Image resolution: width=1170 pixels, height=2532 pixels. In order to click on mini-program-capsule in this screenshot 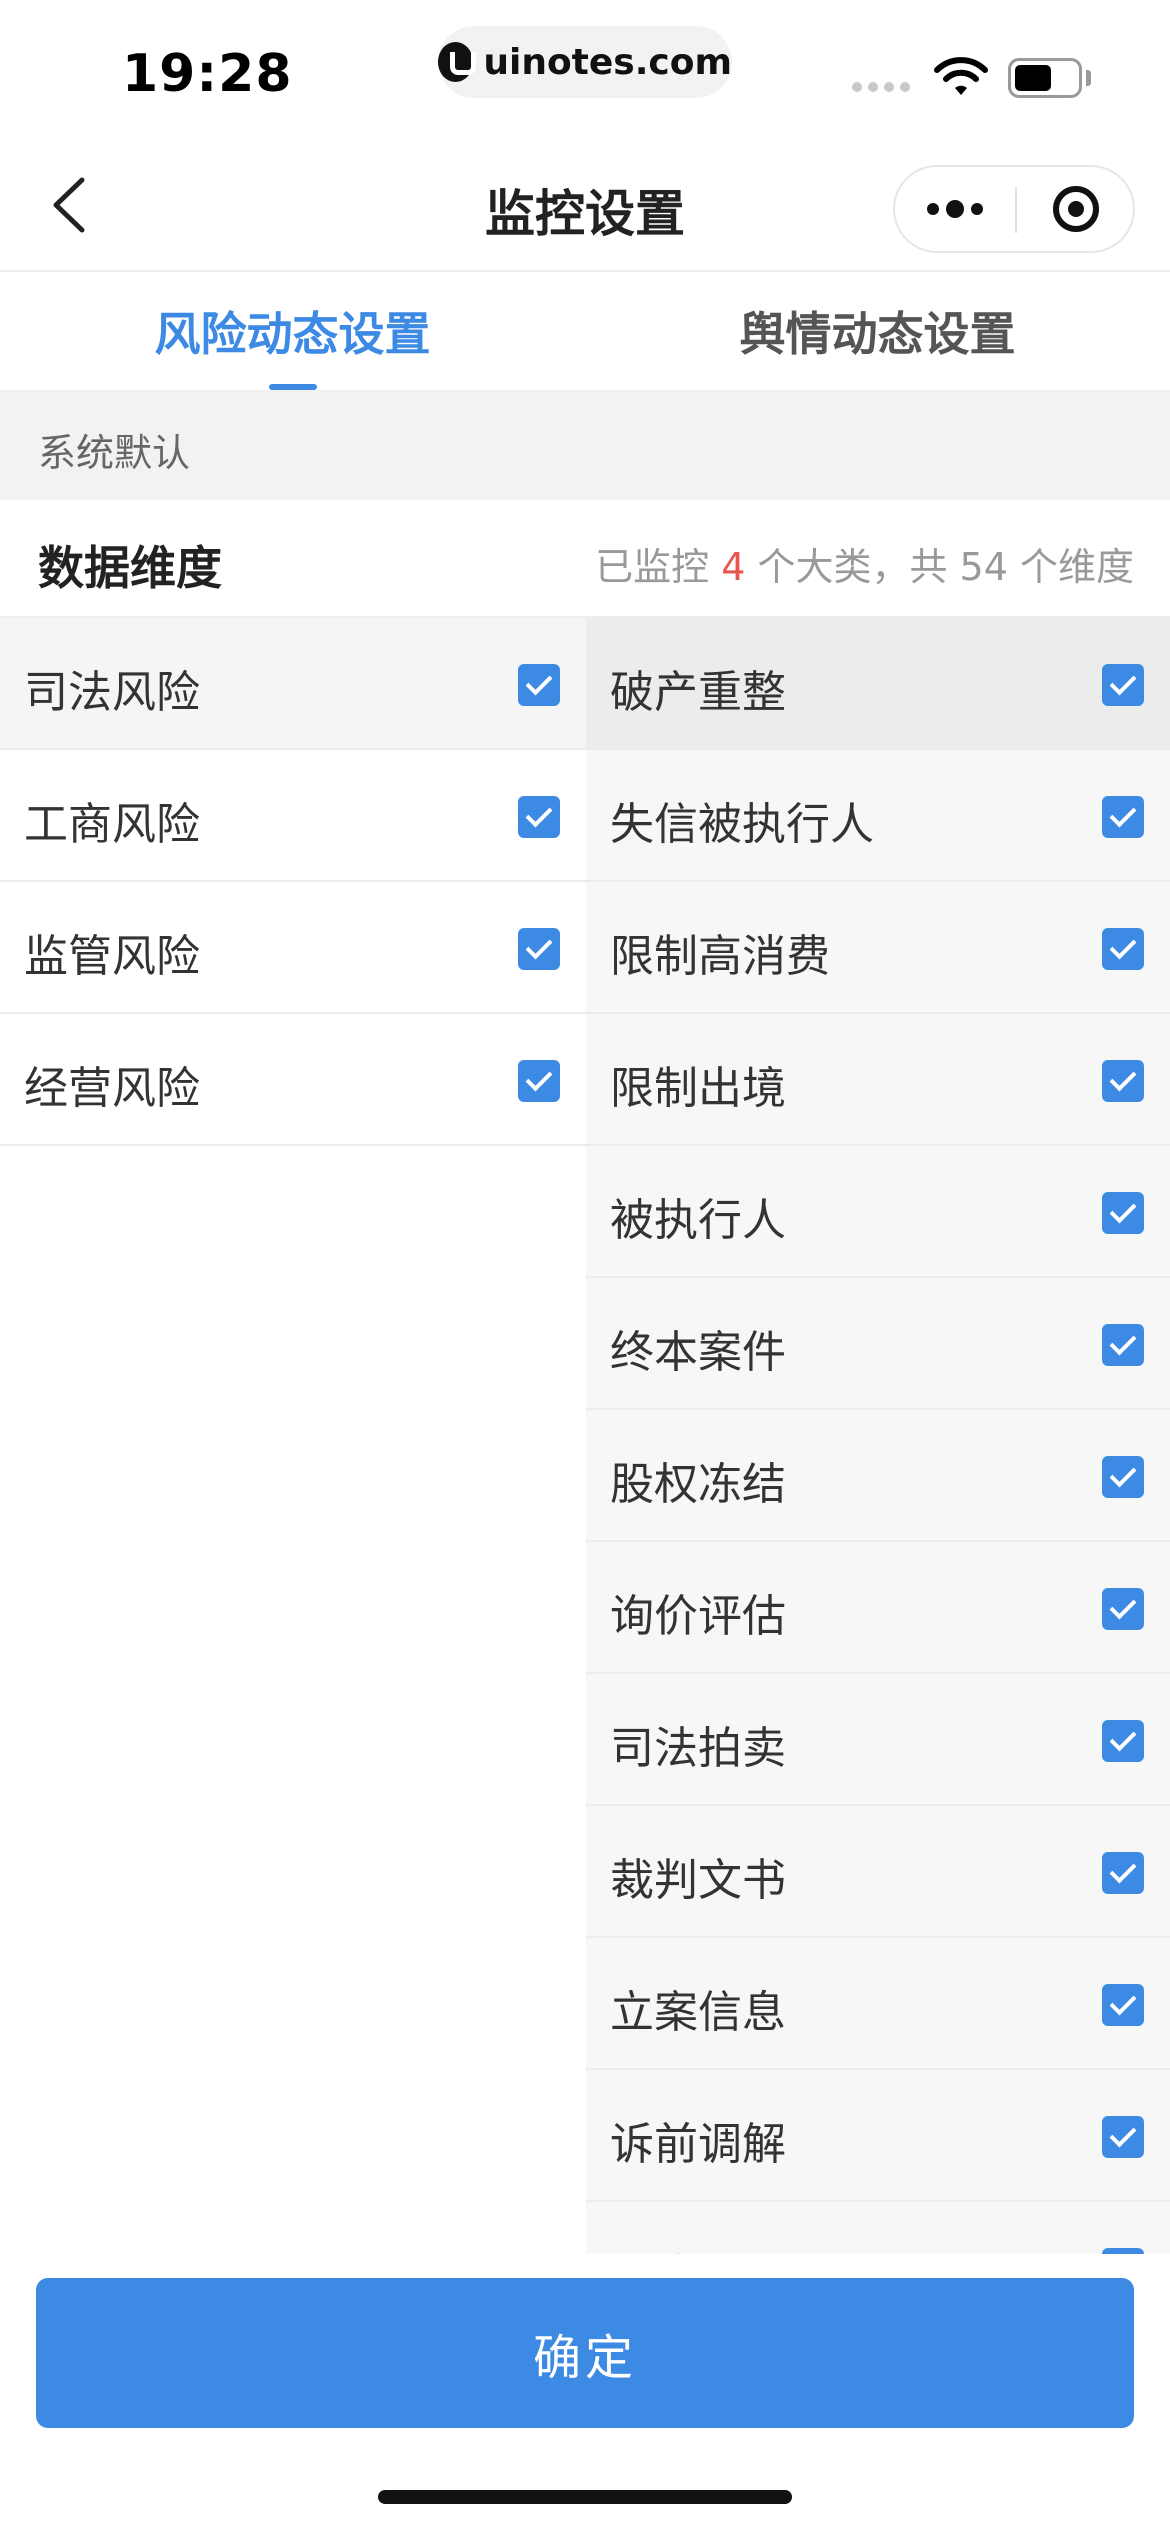, I will do `click(1014, 209)`.